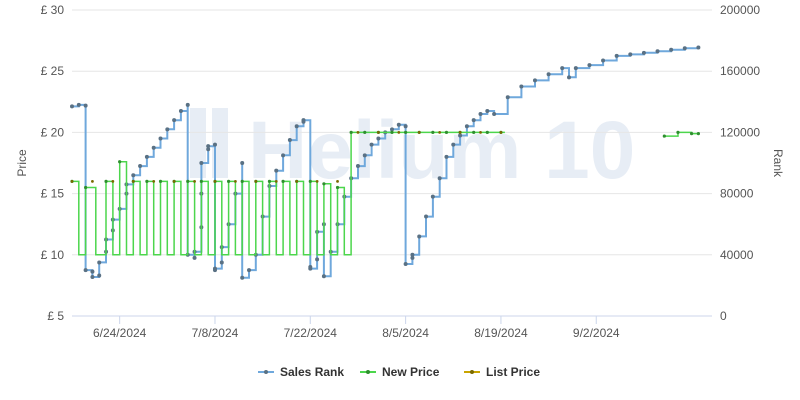 This screenshot has width=800, height=400. Describe the element at coordinates (740, 71) in the screenshot. I see `y-tick-label-right: 160000` at that location.